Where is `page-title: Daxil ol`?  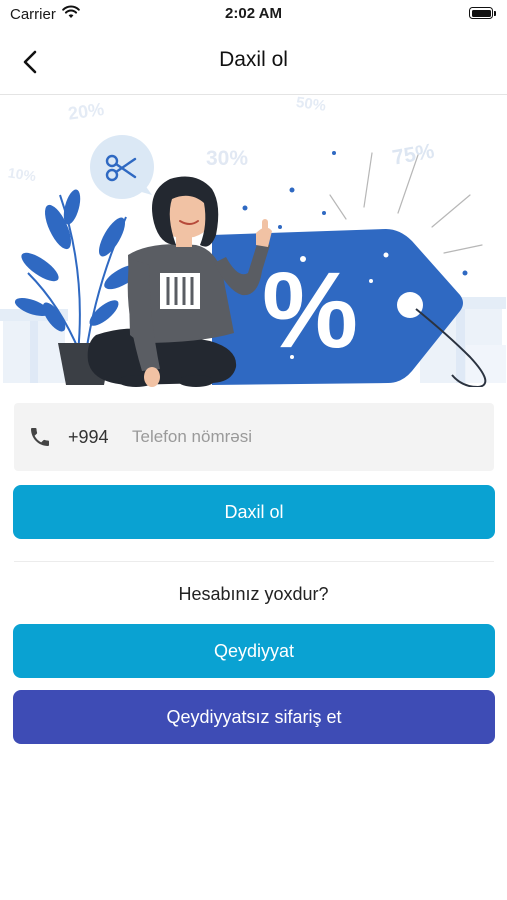 page-title: Daxil ol is located at coordinates (253, 59).